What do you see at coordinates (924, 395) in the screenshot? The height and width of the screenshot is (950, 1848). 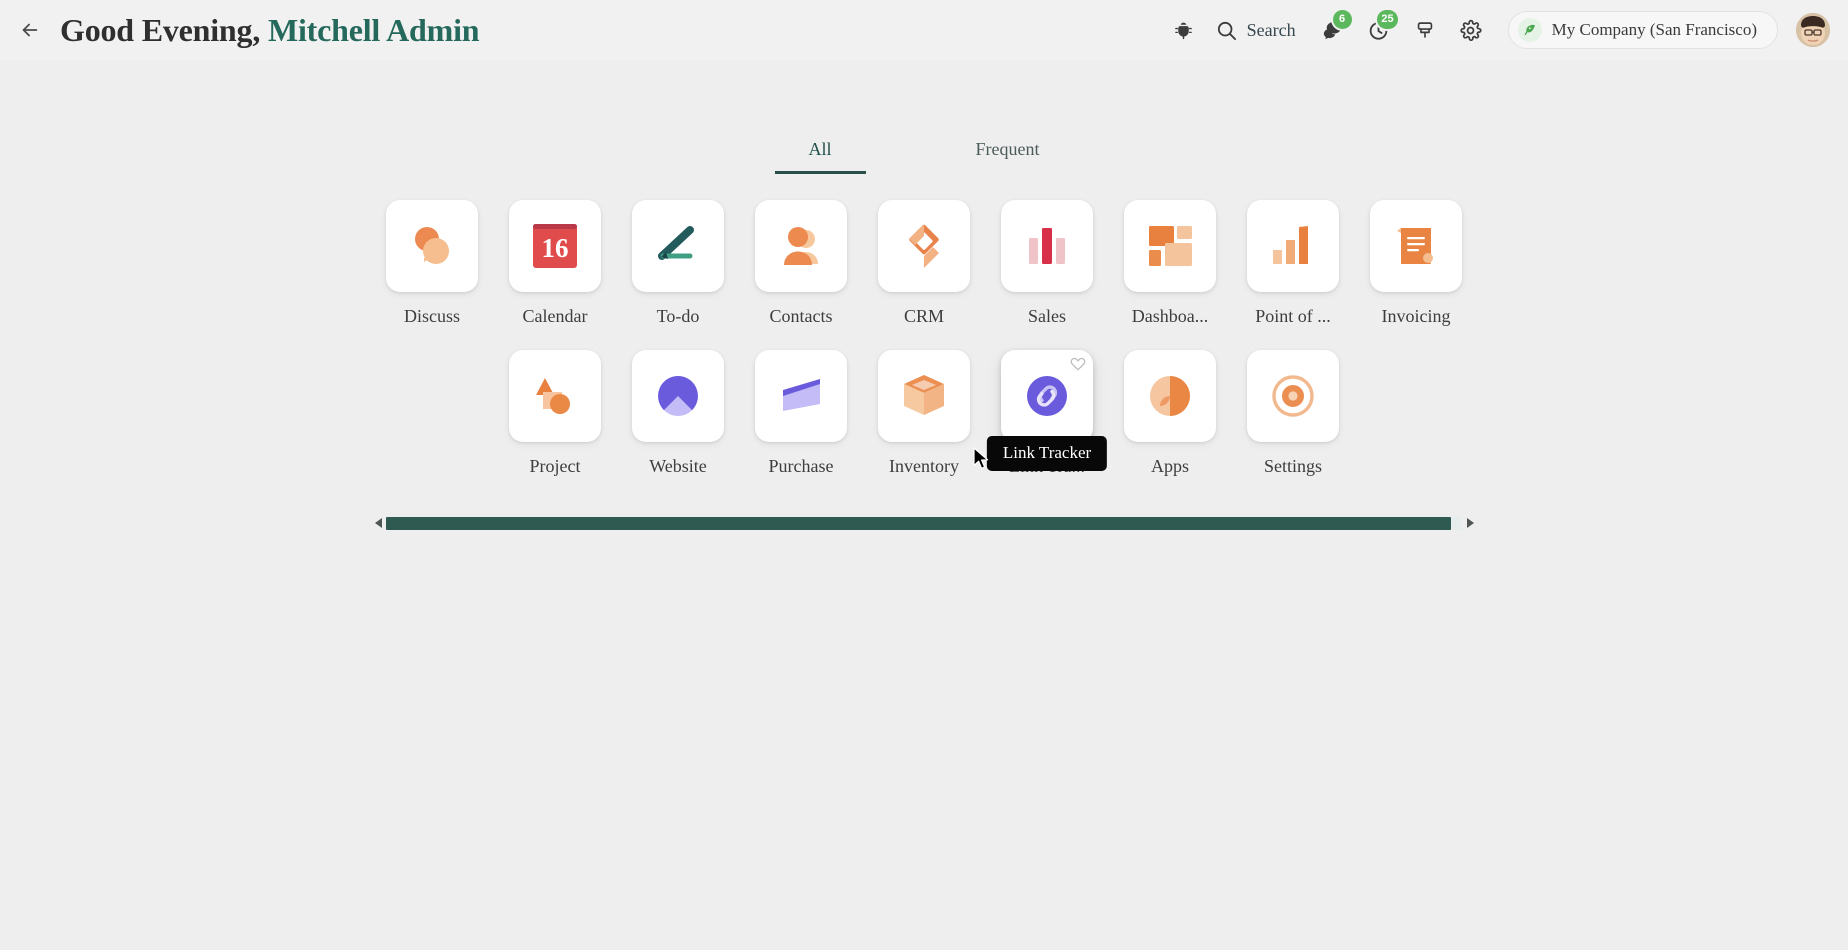 I see `inventory-icon` at bounding box center [924, 395].